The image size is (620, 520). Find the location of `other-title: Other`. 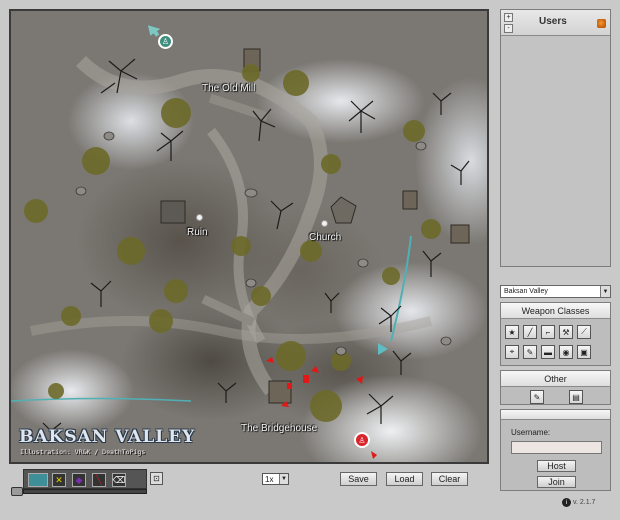

other-title: Other is located at coordinates (555, 379).